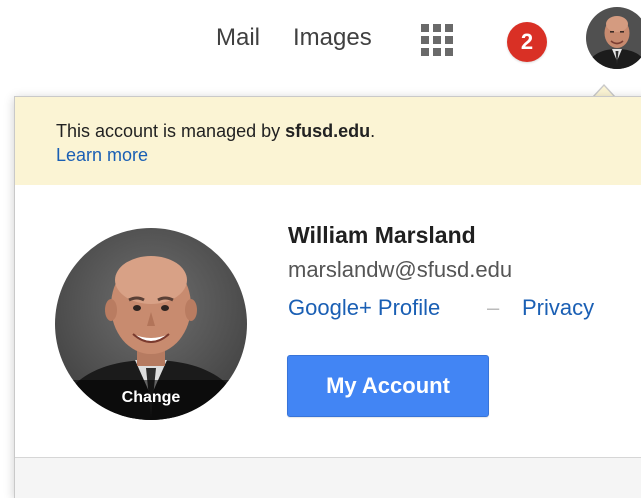 This screenshot has height=498, width=641. I want to click on managed-account-text: This account is managed by sfusd.edu., so click(215, 131).